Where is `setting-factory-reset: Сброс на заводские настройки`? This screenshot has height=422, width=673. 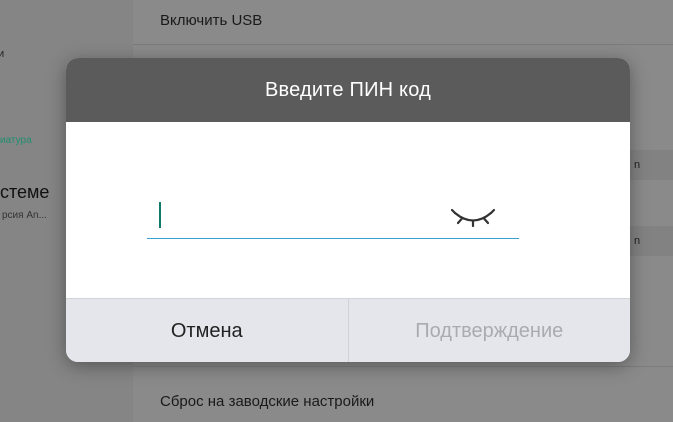 setting-factory-reset: Сброс на заводские настройки is located at coordinates (267, 401).